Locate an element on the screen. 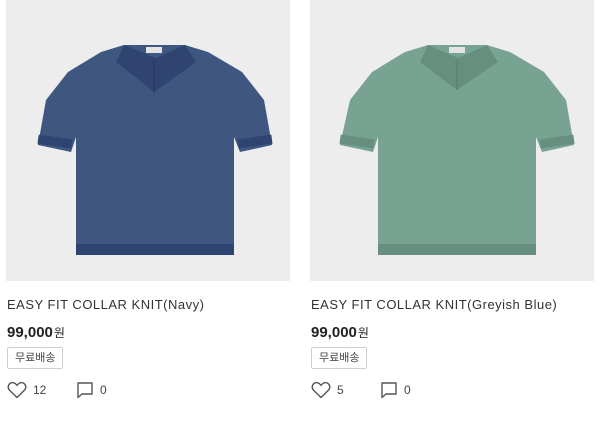 This screenshot has height=423, width=600. like-button: 5 is located at coordinates (327, 390).